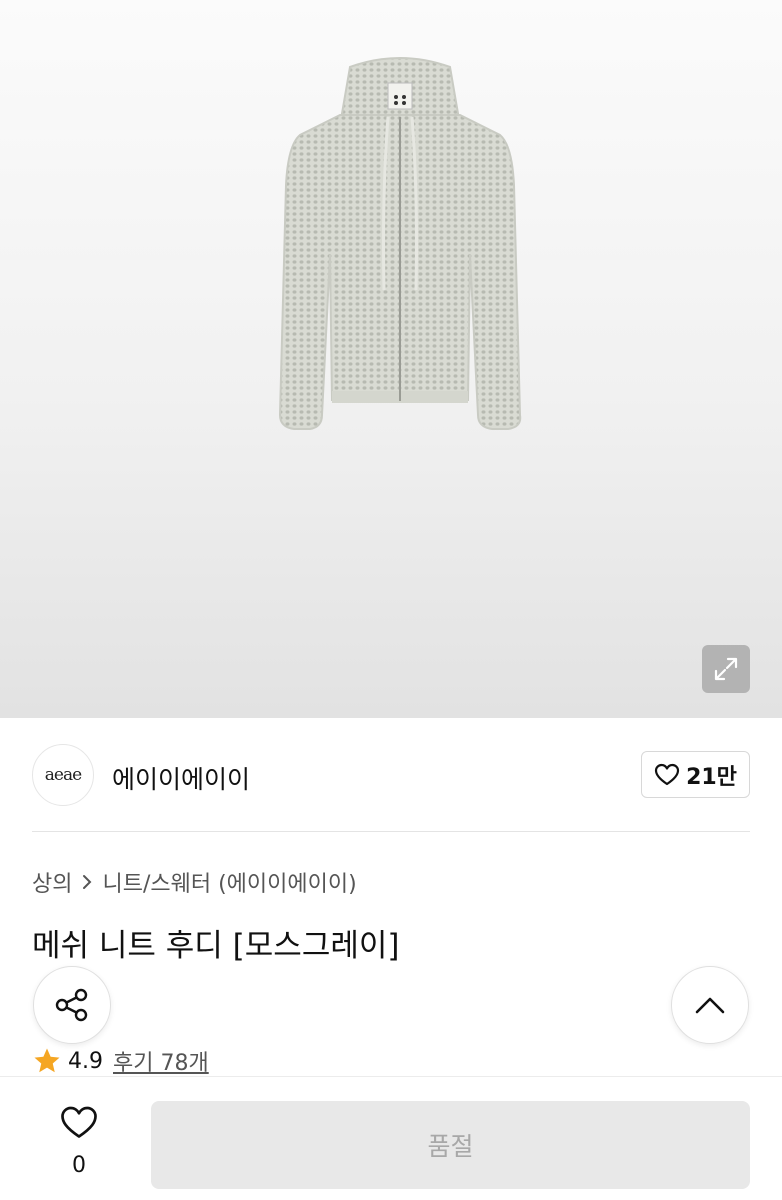 The width and height of the screenshot is (782, 1200). Describe the element at coordinates (391, 776) in the screenshot. I see `brand-row: aeae 에이이에이이 21만` at that location.